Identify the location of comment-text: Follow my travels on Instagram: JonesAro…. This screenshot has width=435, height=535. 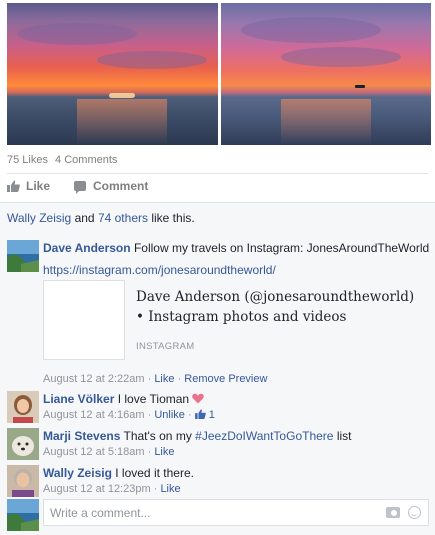
(281, 248).